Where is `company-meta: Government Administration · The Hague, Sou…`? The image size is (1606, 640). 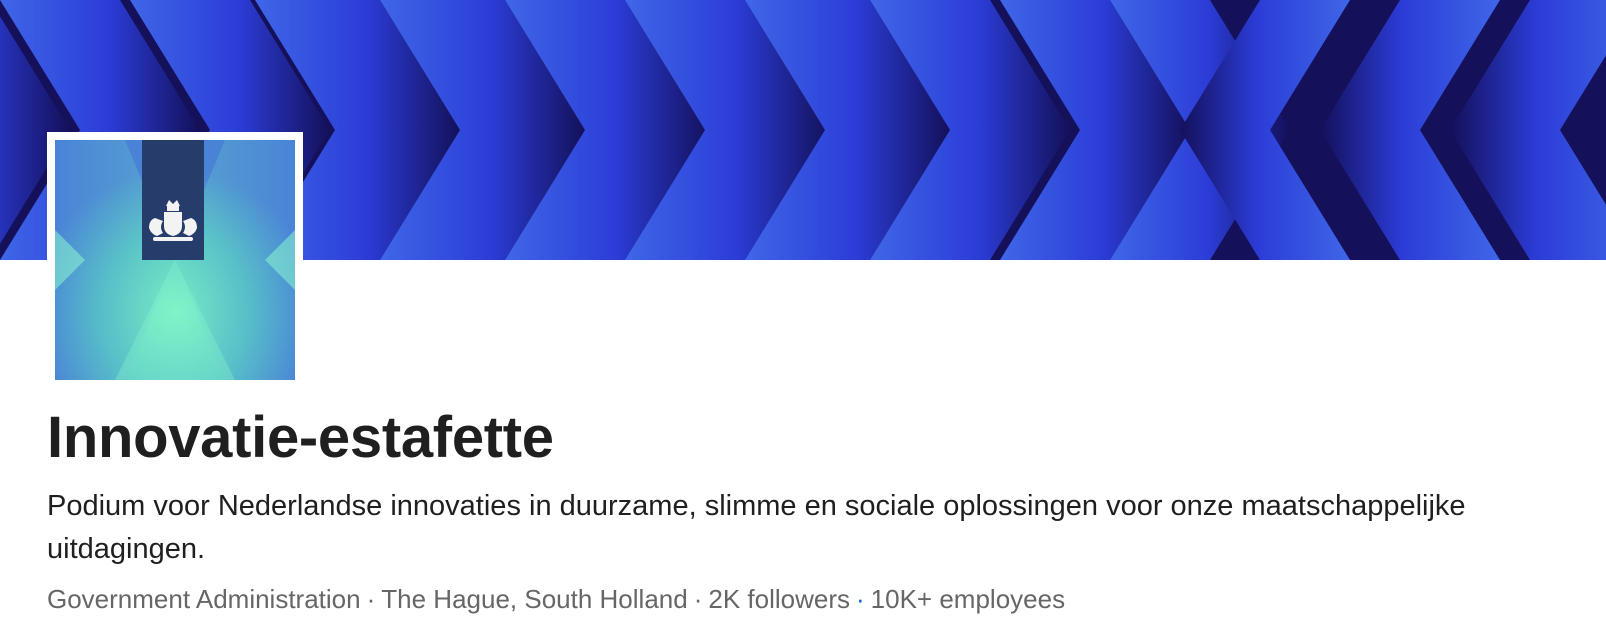
company-meta: Government Administration · The Hague, Sou… is located at coordinates (556, 599).